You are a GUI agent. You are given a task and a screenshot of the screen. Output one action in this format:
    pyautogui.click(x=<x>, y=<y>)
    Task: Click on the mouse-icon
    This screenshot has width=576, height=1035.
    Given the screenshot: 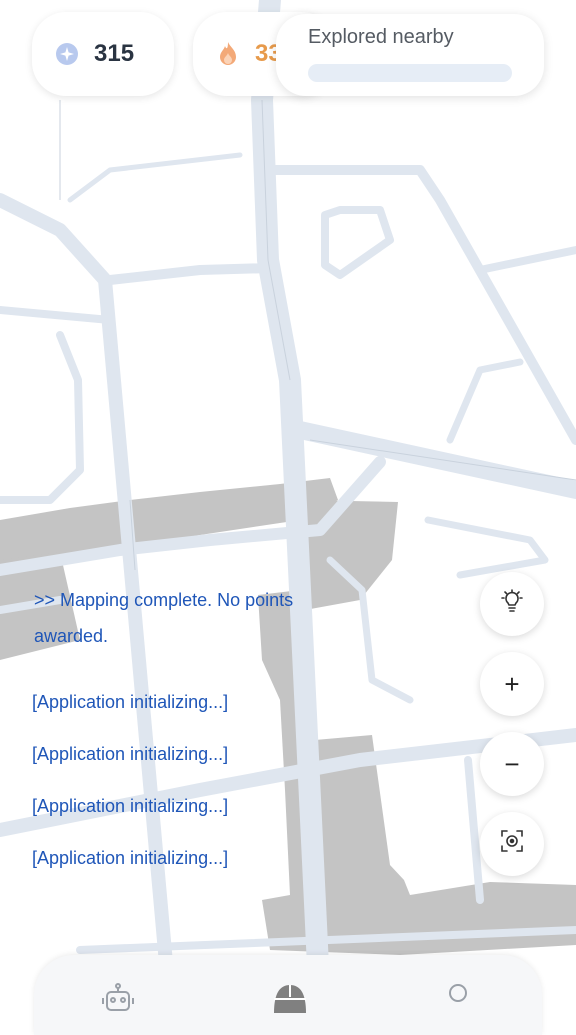 What is the action you would take?
    pyautogui.click(x=290, y=1000)
    